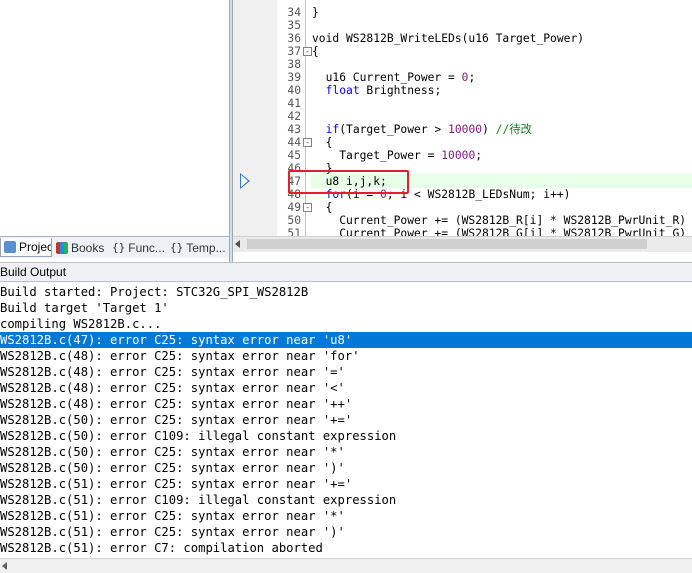 The image size is (692, 573). What do you see at coordinates (294, 90) in the screenshot?
I see `line-number: 40` at bounding box center [294, 90].